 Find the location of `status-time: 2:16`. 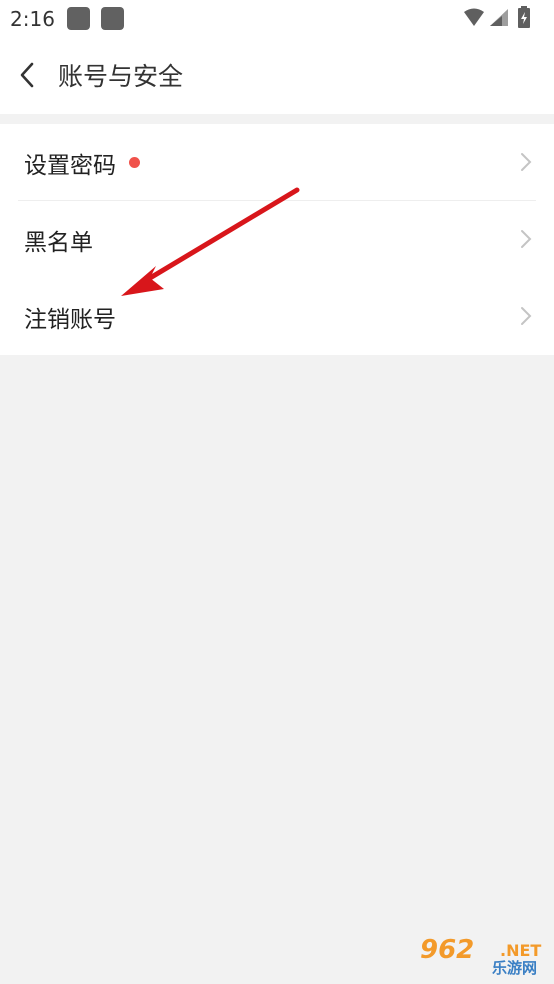

status-time: 2:16 is located at coordinates (32, 19).